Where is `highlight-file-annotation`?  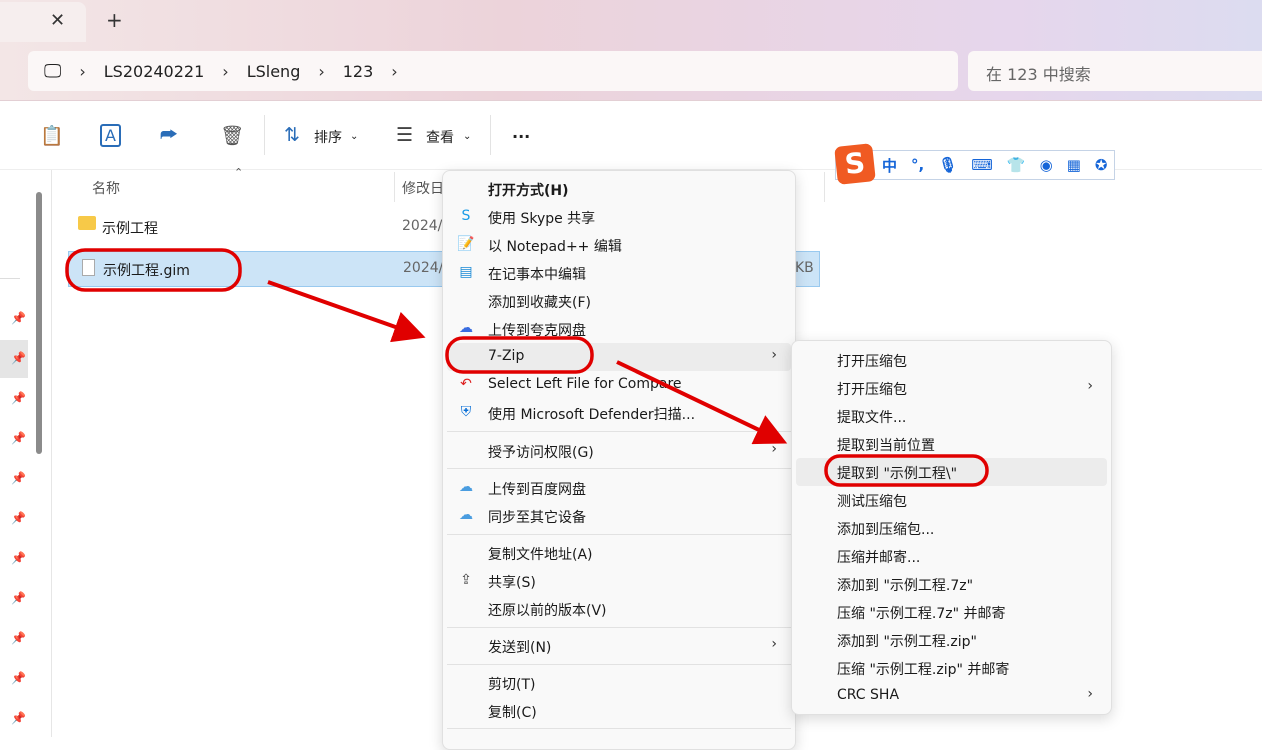
highlight-file-annotation is located at coordinates (153, 270).